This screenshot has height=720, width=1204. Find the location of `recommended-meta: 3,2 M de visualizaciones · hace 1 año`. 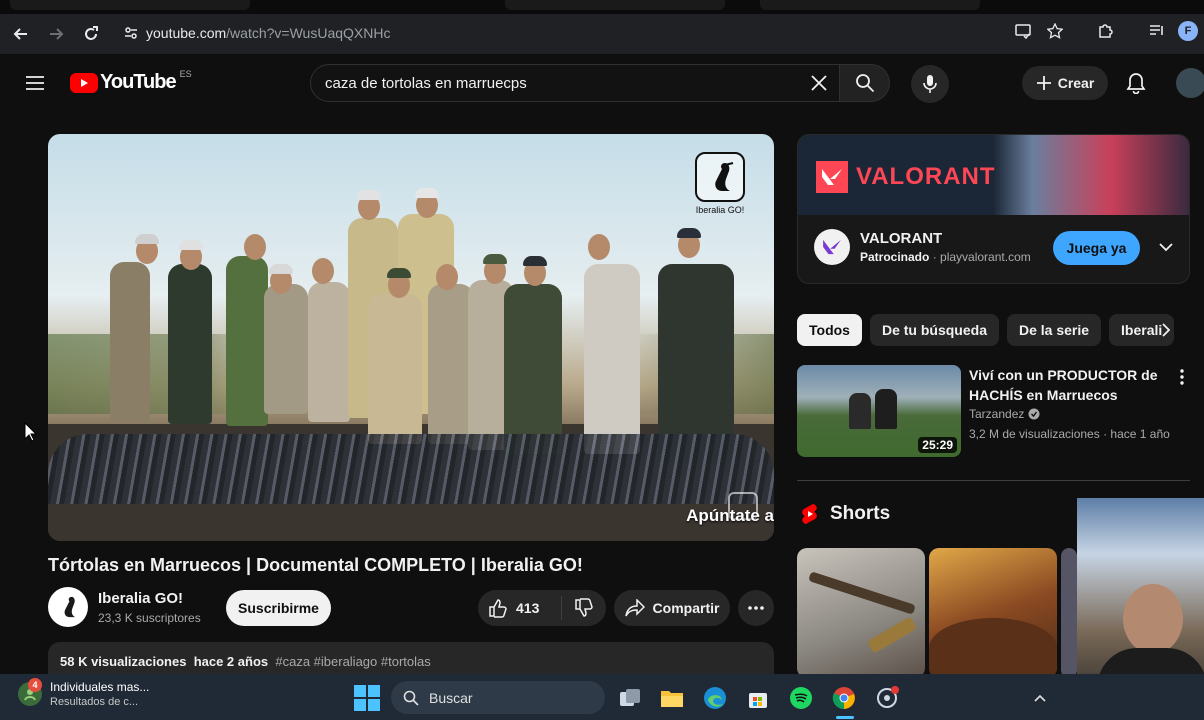

recommended-meta: 3,2 M de visualizaciones · hace 1 año is located at coordinates (1069, 434).